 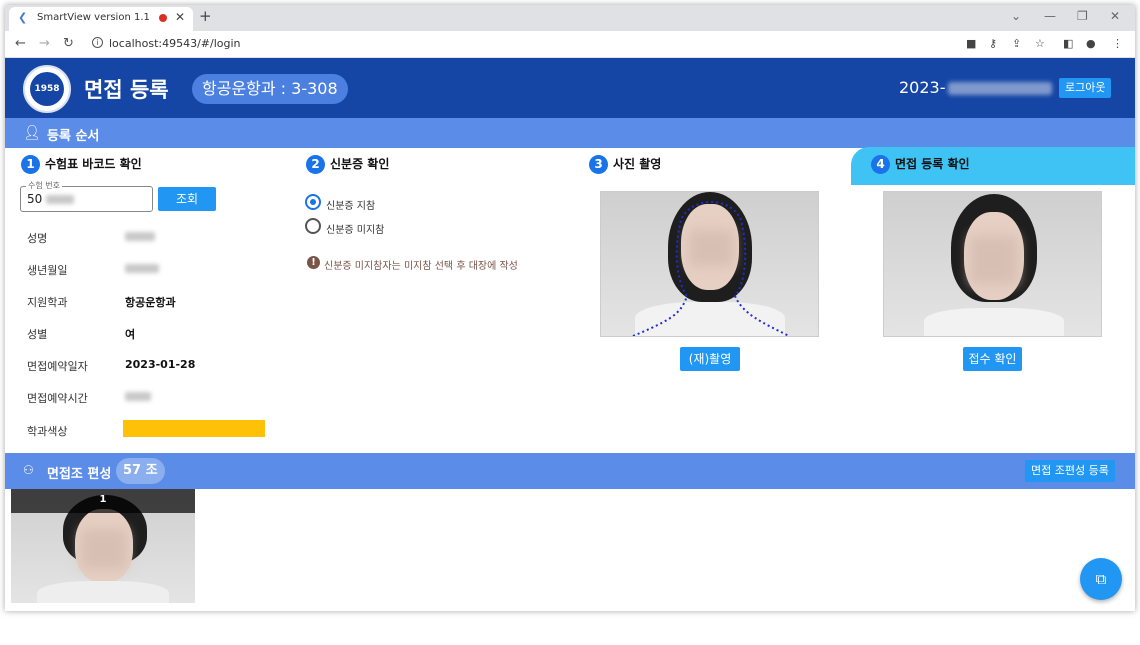 I want to click on card-number: 1, so click(x=103, y=499).